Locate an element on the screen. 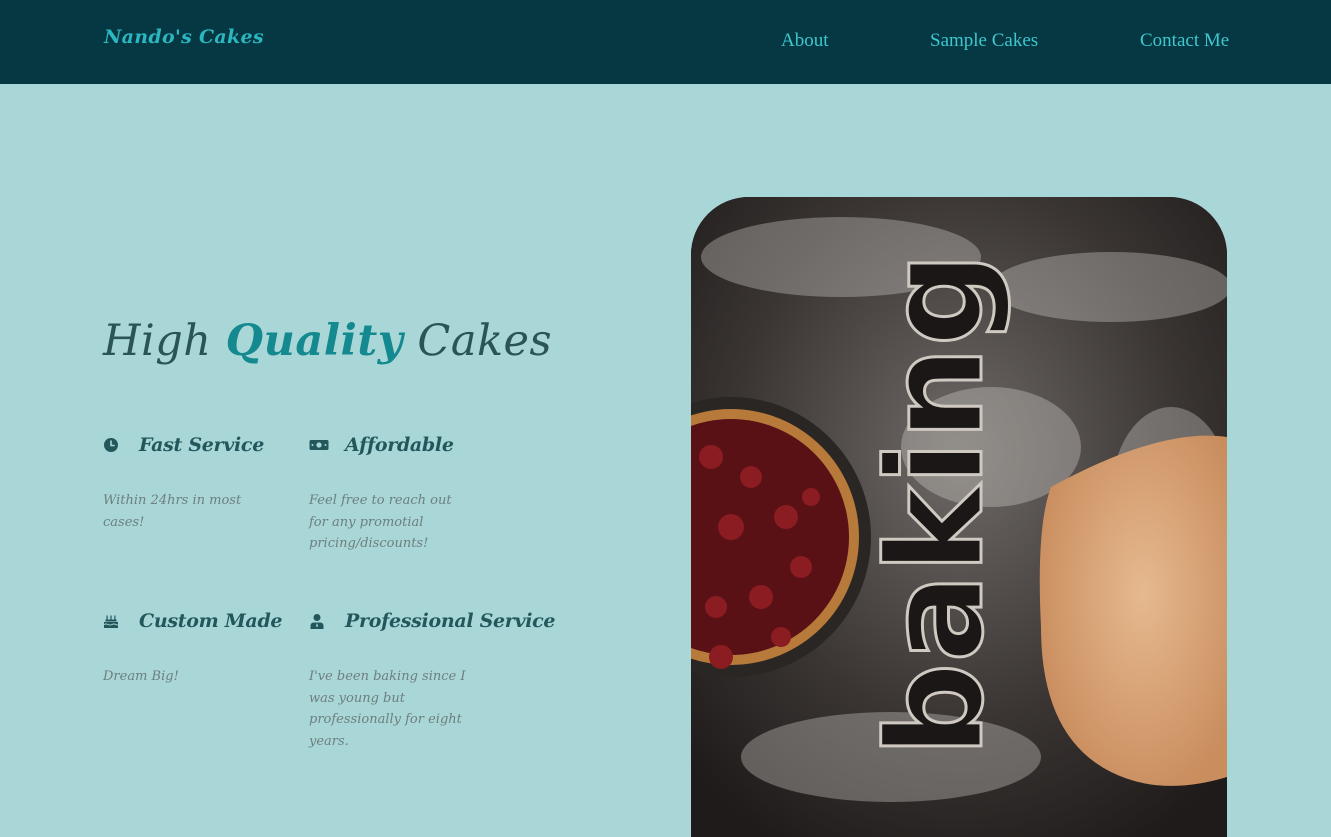  feature-fast-service: Fast Service Within 24hrs in most cases! is located at coordinates (203, 482).